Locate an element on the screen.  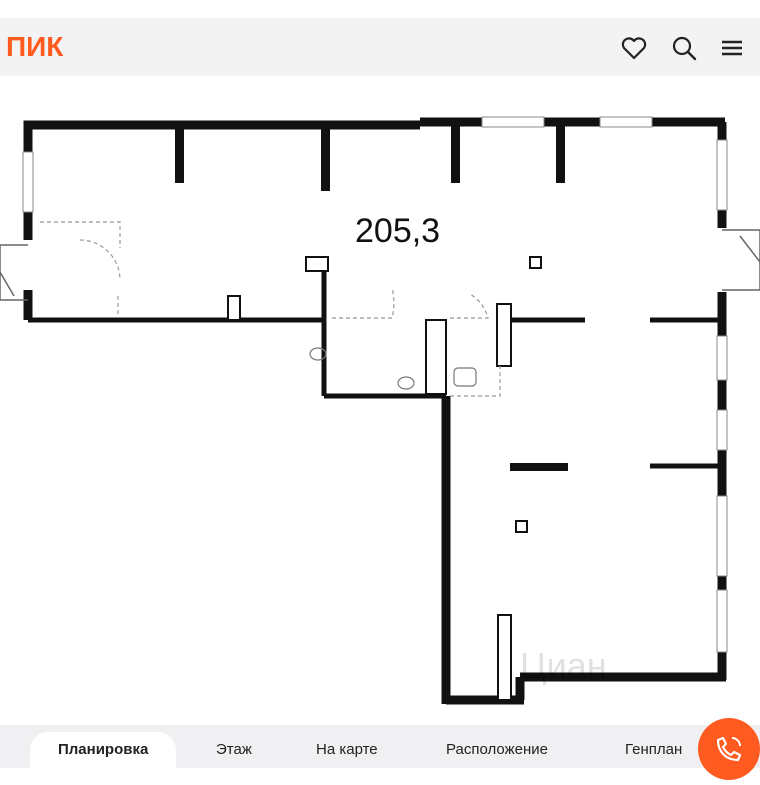
top-header: ПИК is located at coordinates (380, 47).